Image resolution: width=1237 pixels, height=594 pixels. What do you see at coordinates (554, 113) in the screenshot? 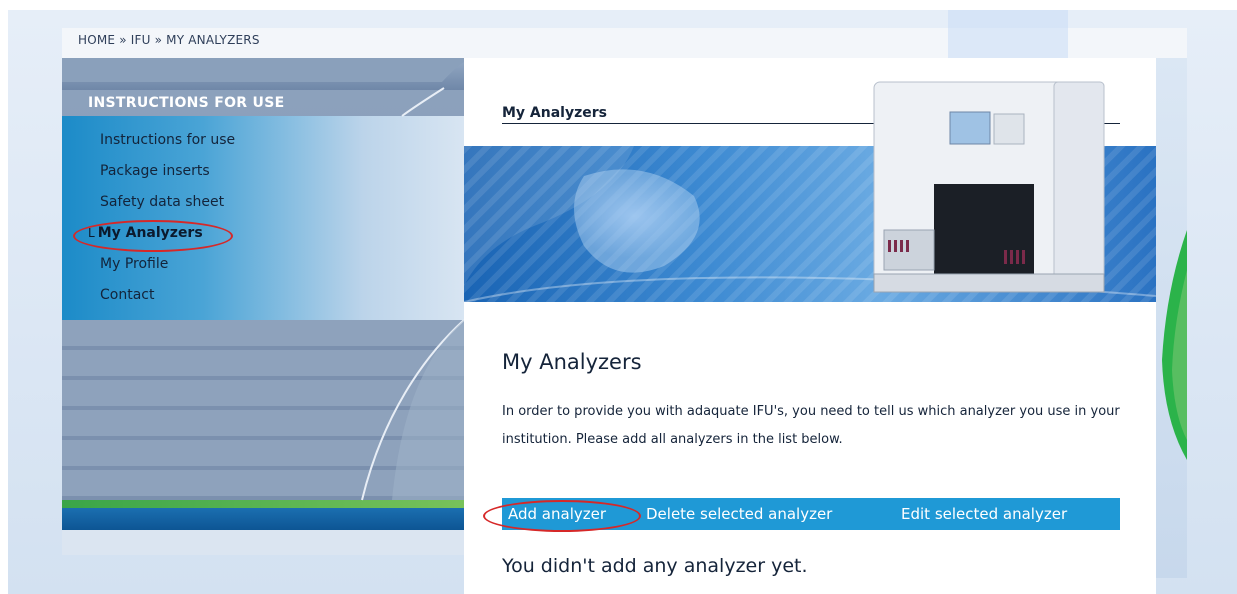
I see `banner-title: My Analyzers` at bounding box center [554, 113].